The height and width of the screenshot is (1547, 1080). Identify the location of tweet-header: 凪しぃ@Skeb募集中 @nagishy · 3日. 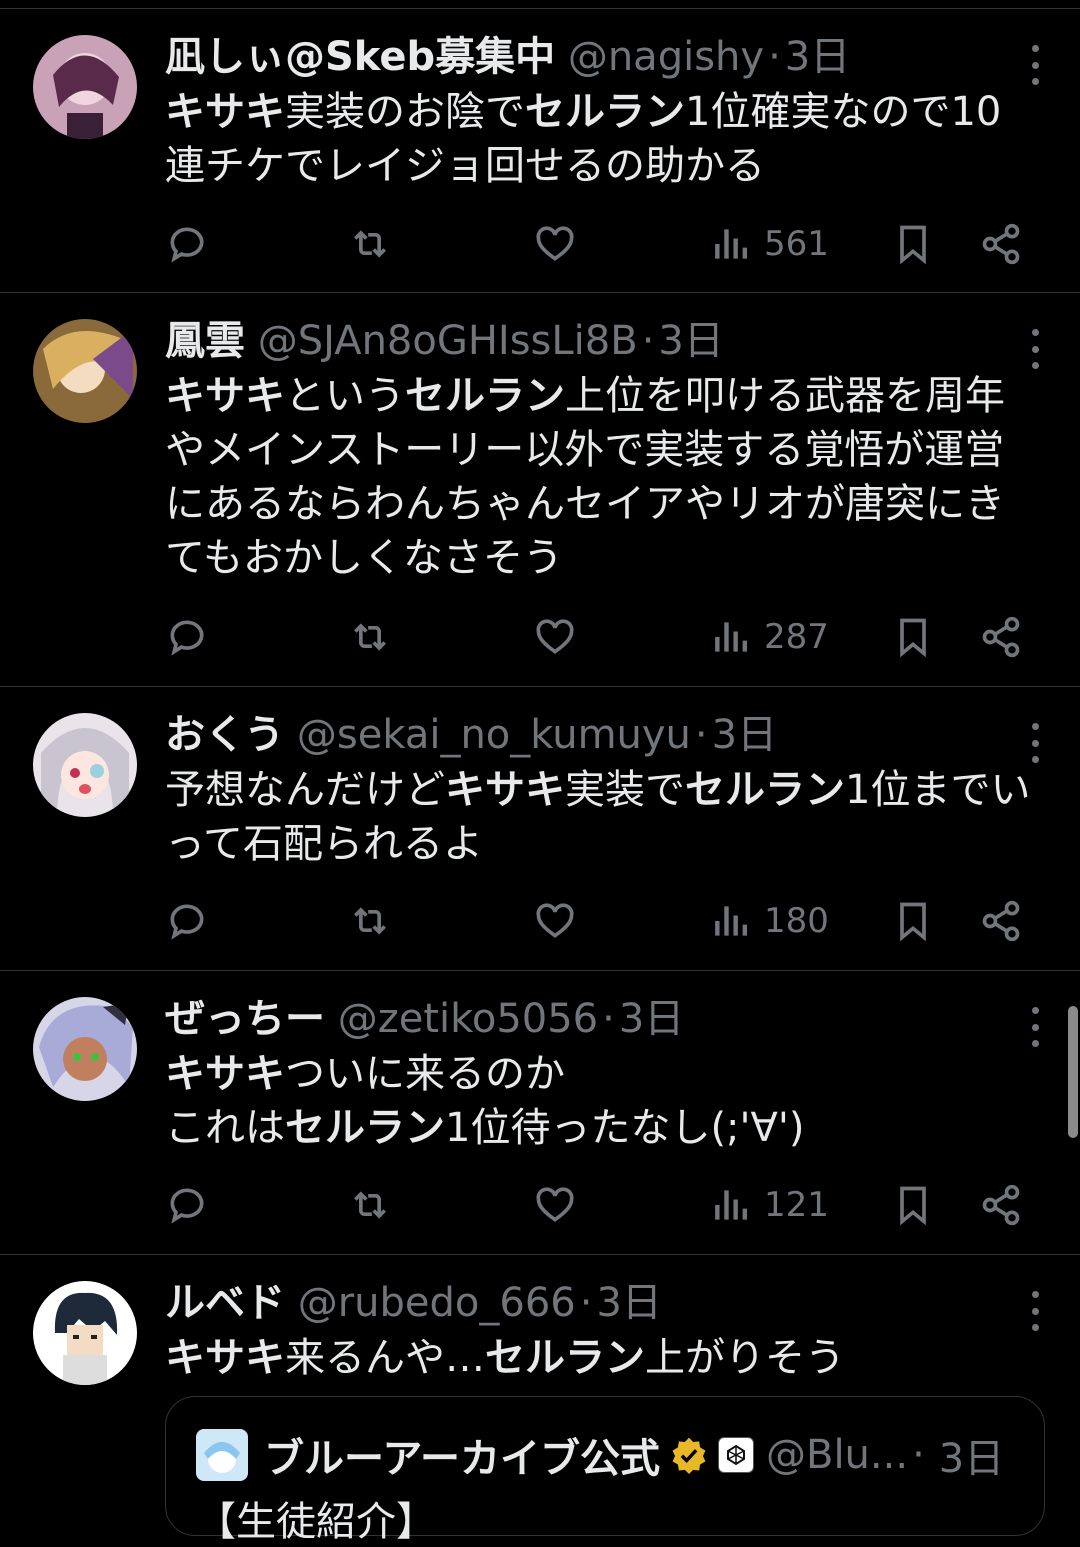
(602, 57).